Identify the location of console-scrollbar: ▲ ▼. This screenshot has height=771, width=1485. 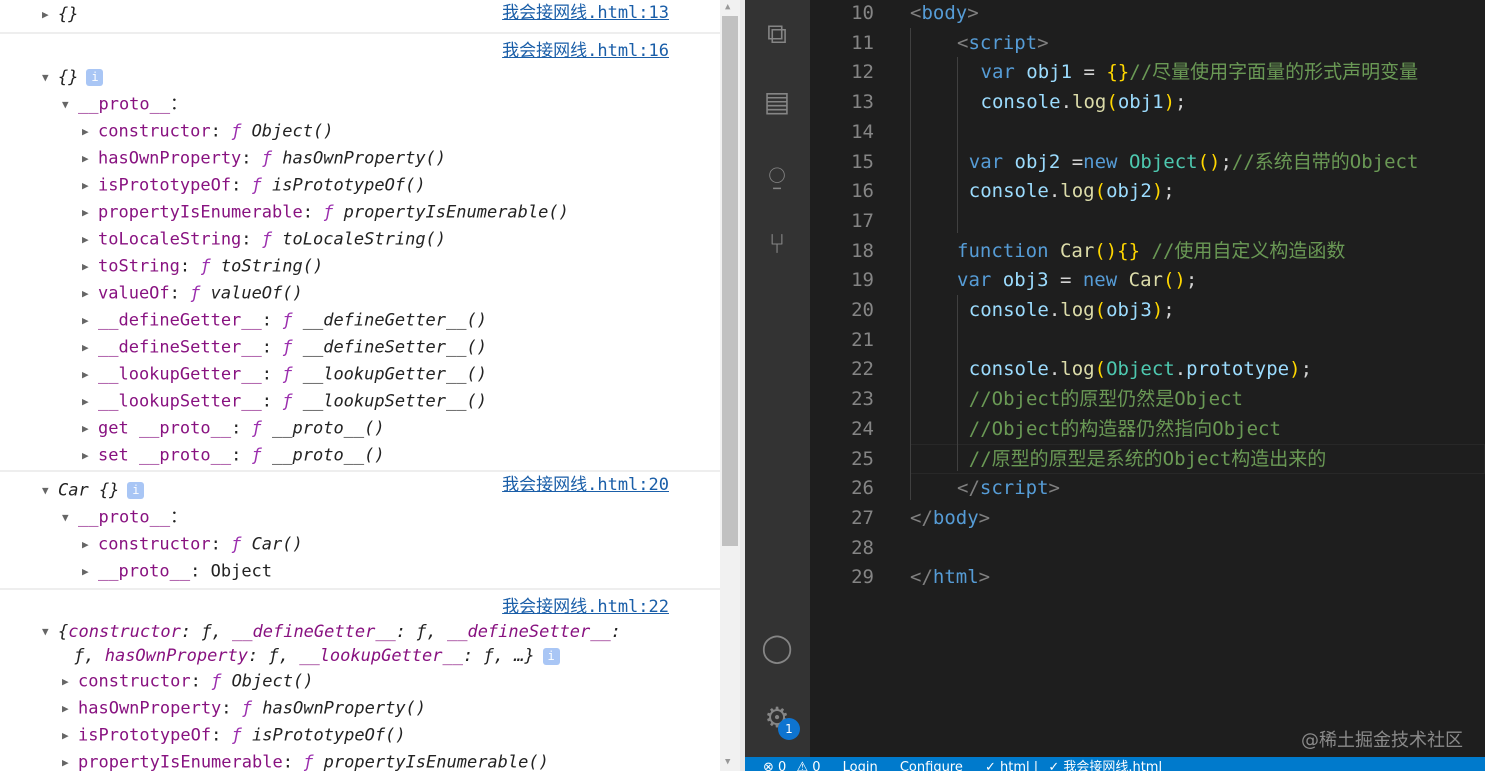
(730, 385).